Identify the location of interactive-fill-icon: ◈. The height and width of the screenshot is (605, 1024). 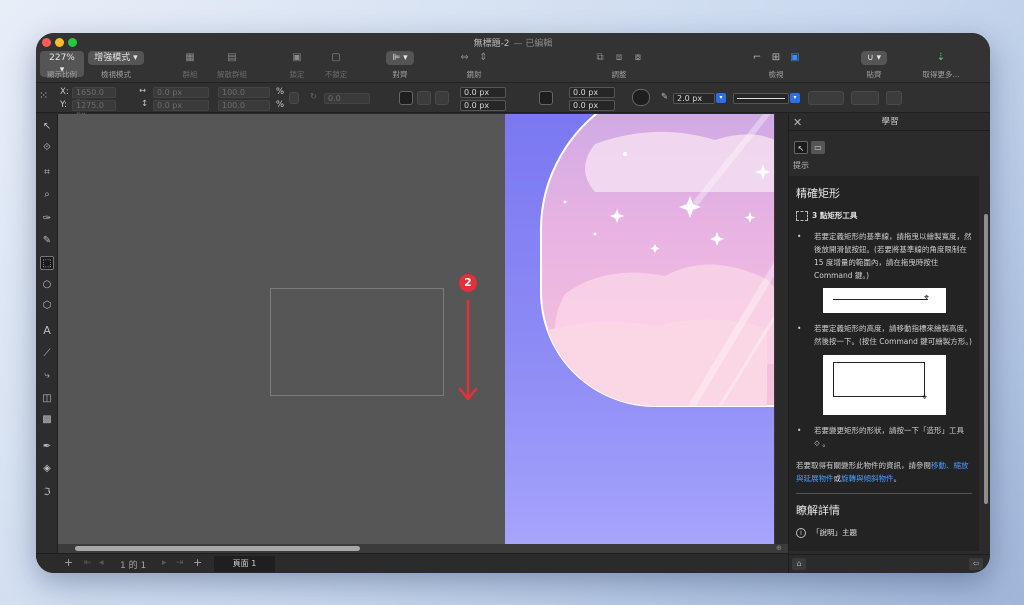
(47, 469).